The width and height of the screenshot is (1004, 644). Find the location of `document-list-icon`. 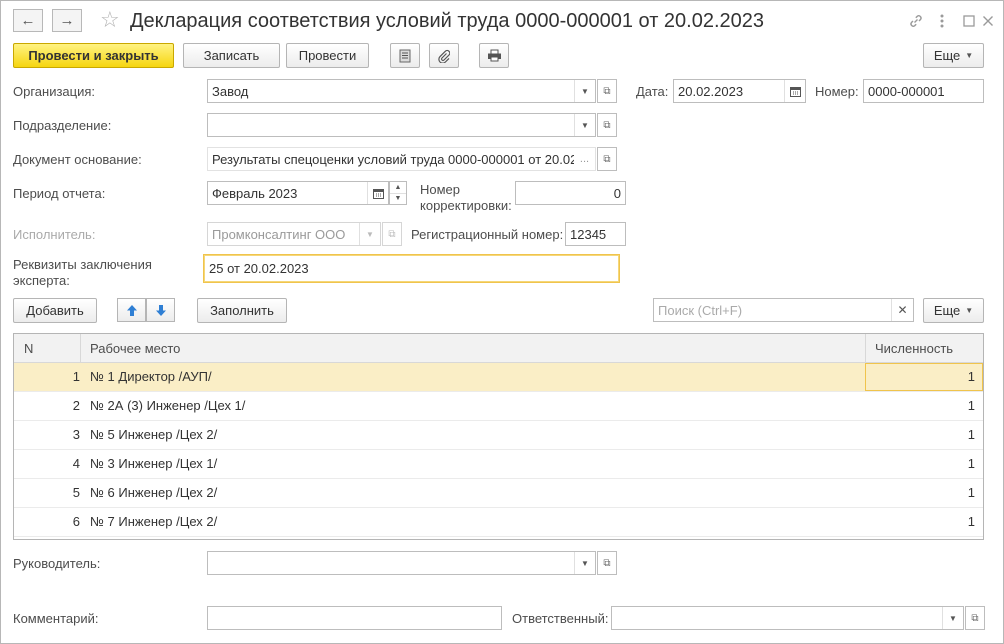

document-list-icon is located at coordinates (405, 55).